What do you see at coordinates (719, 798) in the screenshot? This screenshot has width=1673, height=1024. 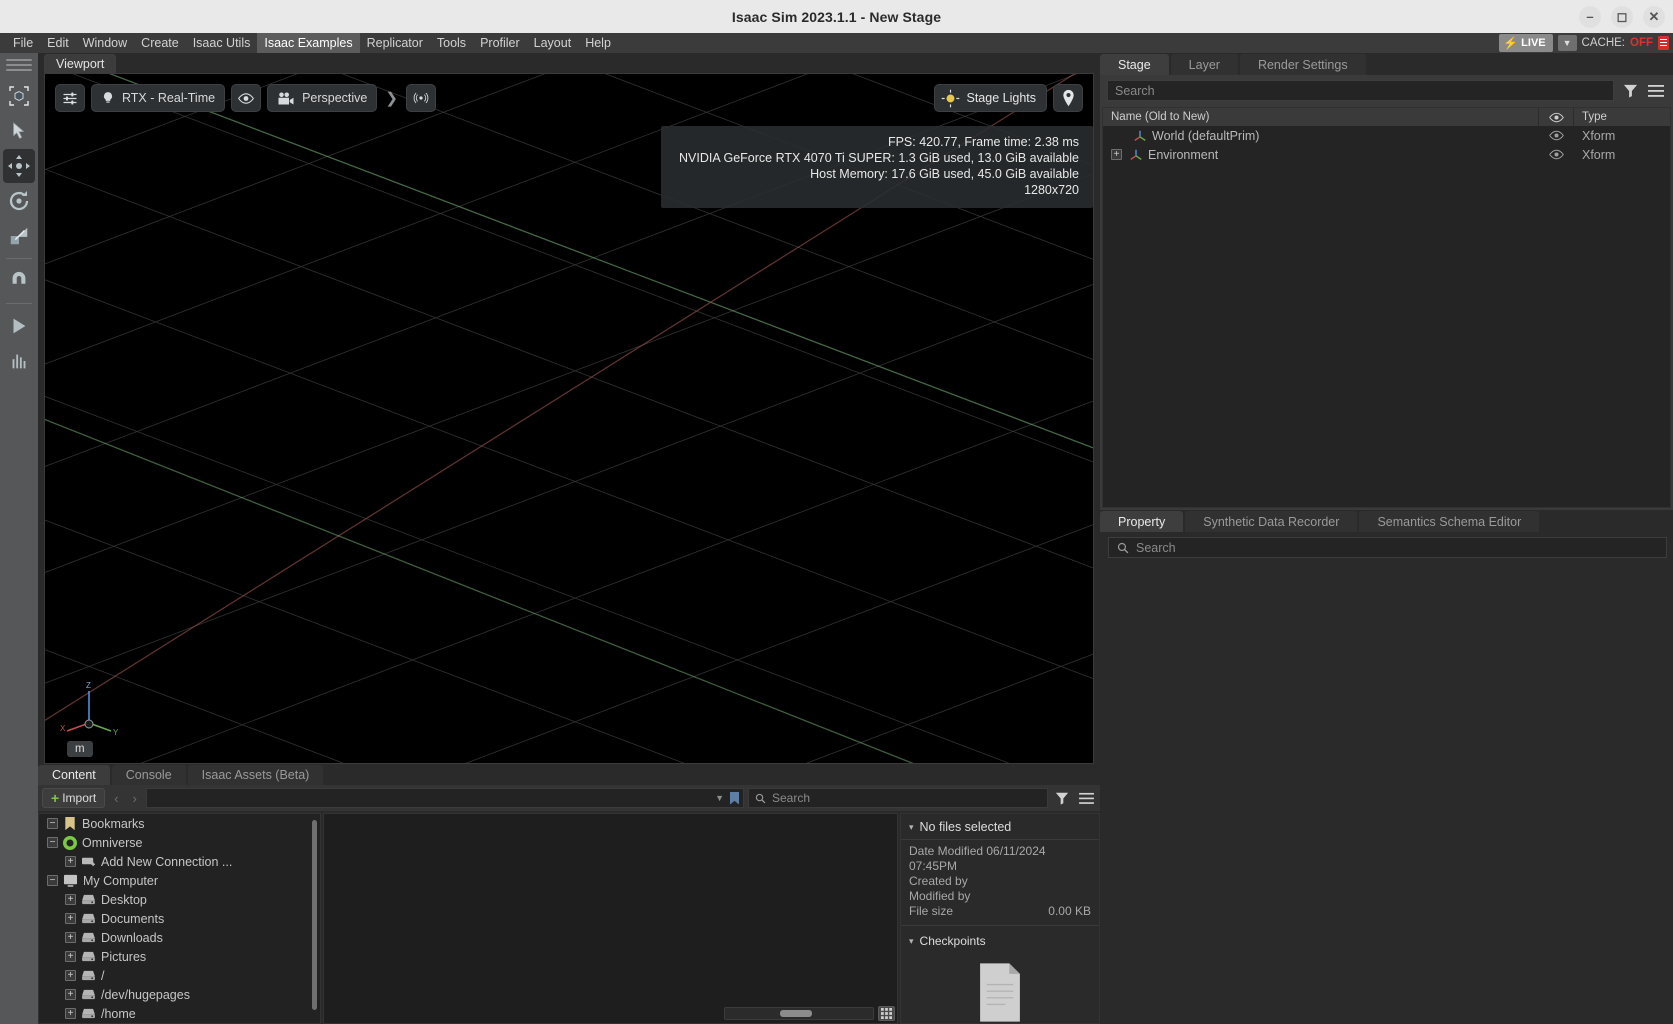 I see `chevron-down-icon: ▼` at bounding box center [719, 798].